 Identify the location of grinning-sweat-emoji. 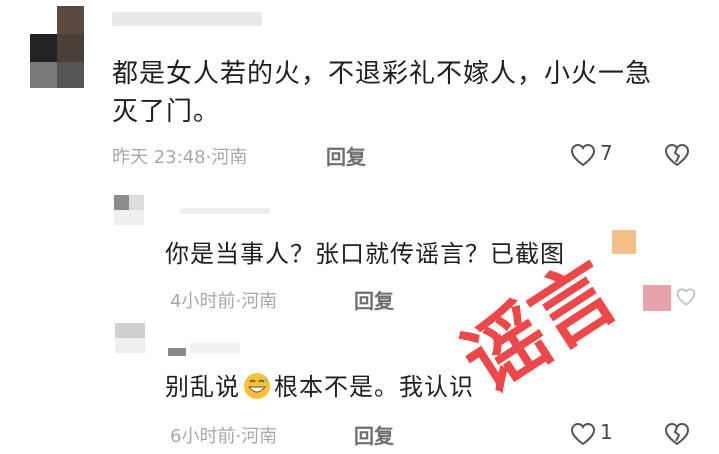
(257, 386).